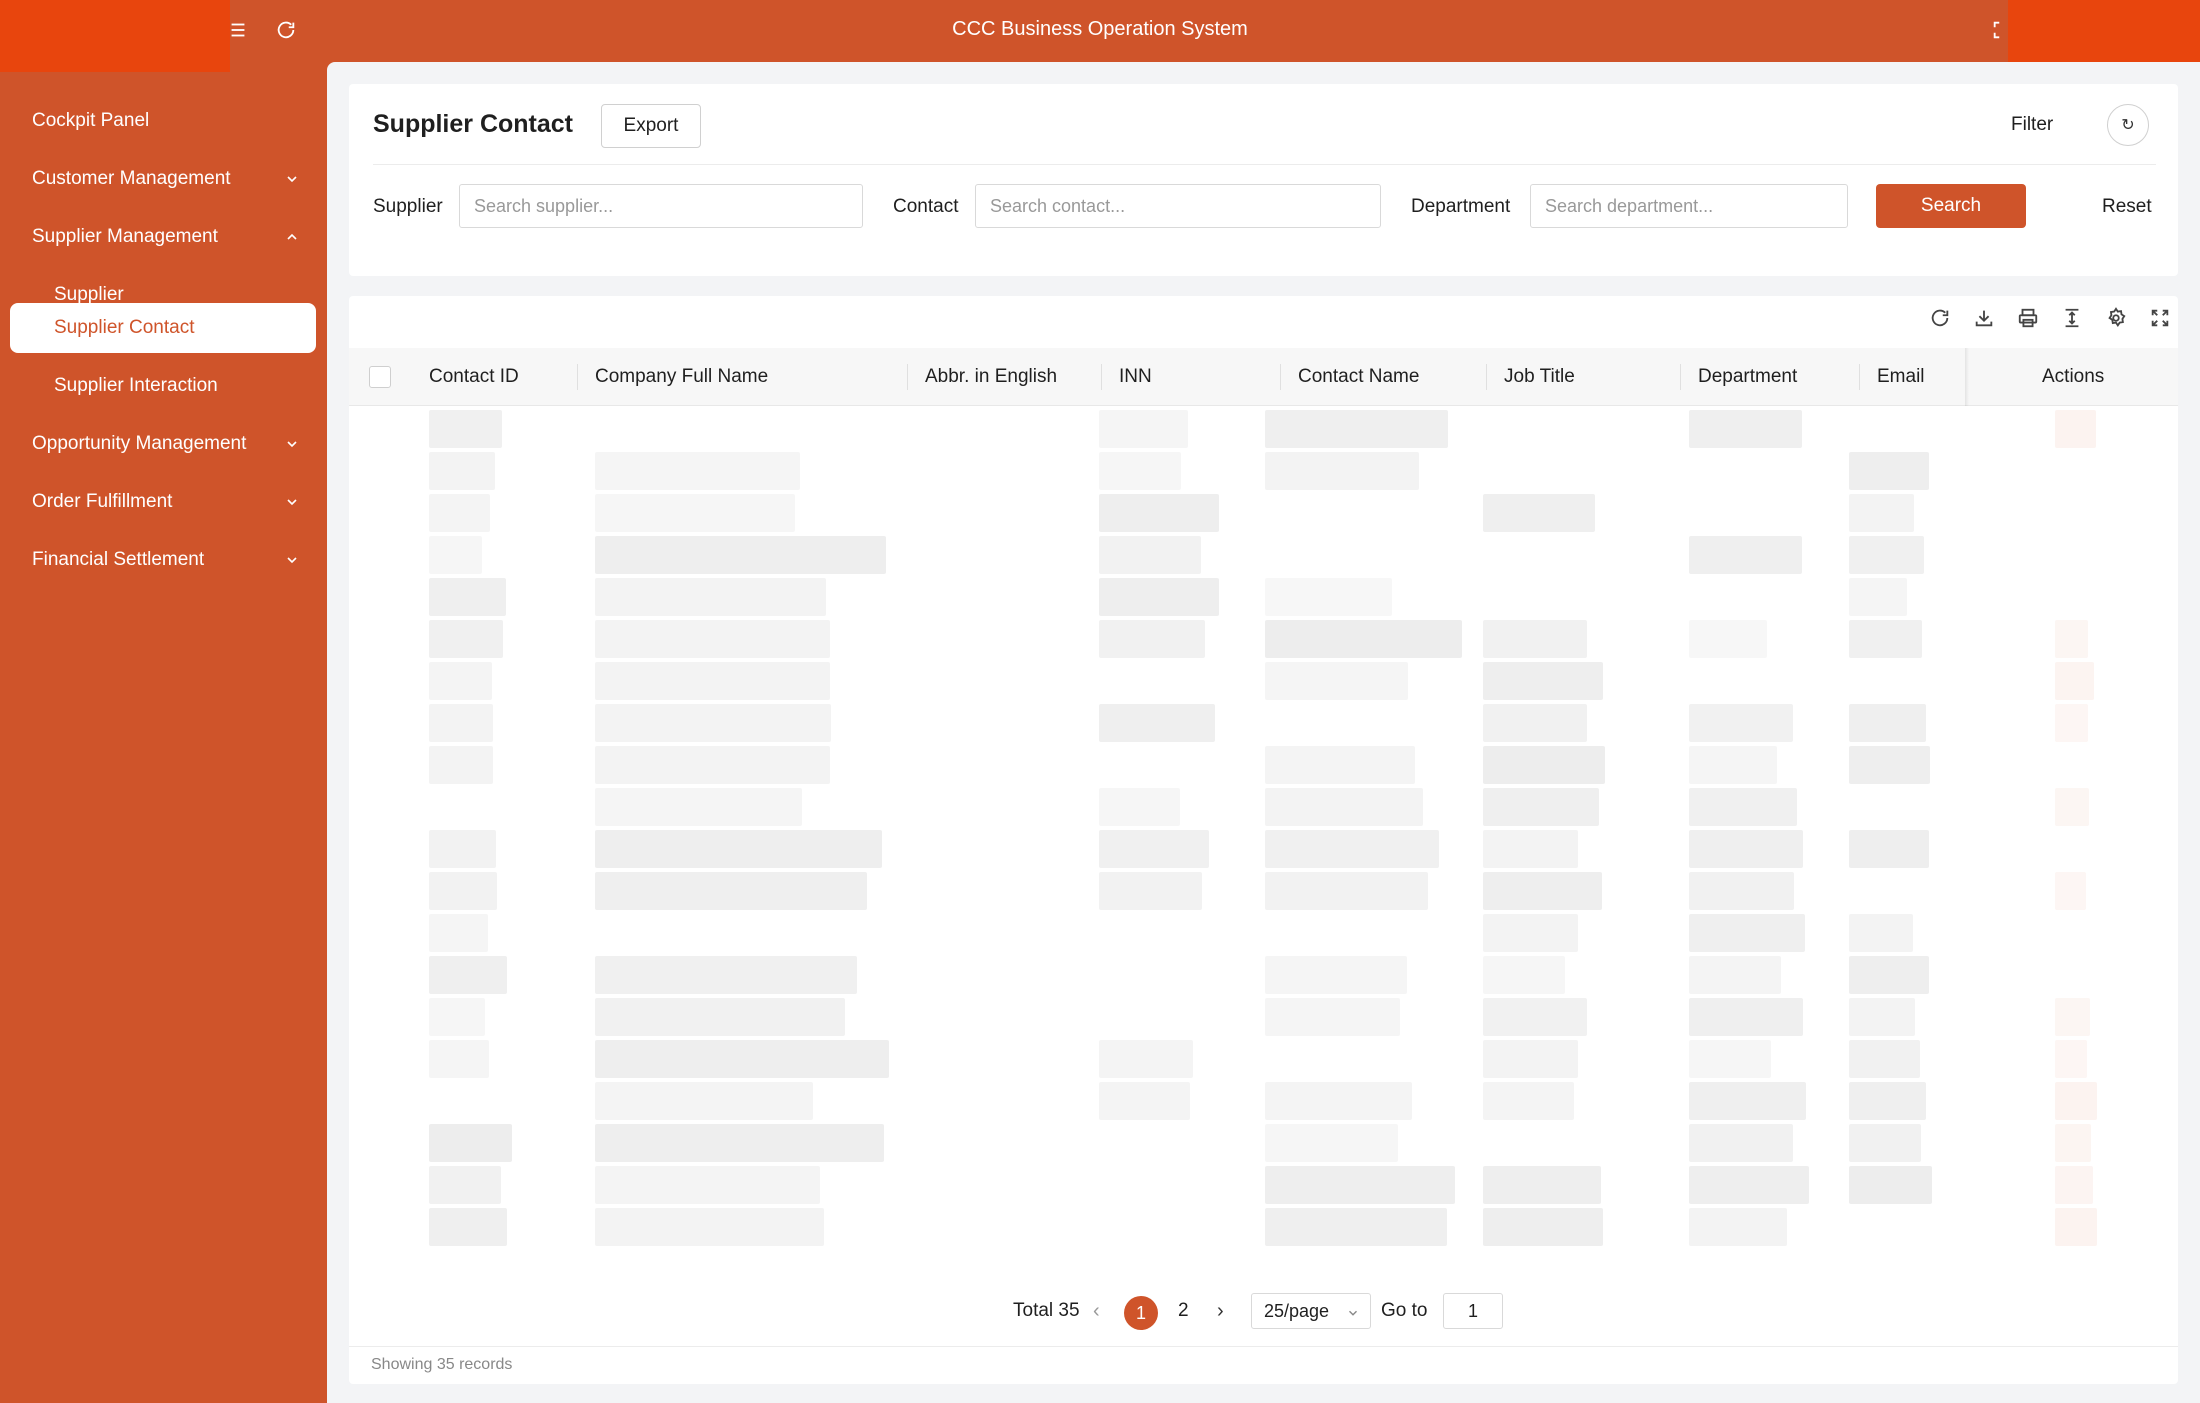 Image resolution: width=2200 pixels, height=1403 pixels. I want to click on column-header-company-full-name: Company Full Name, so click(681, 377).